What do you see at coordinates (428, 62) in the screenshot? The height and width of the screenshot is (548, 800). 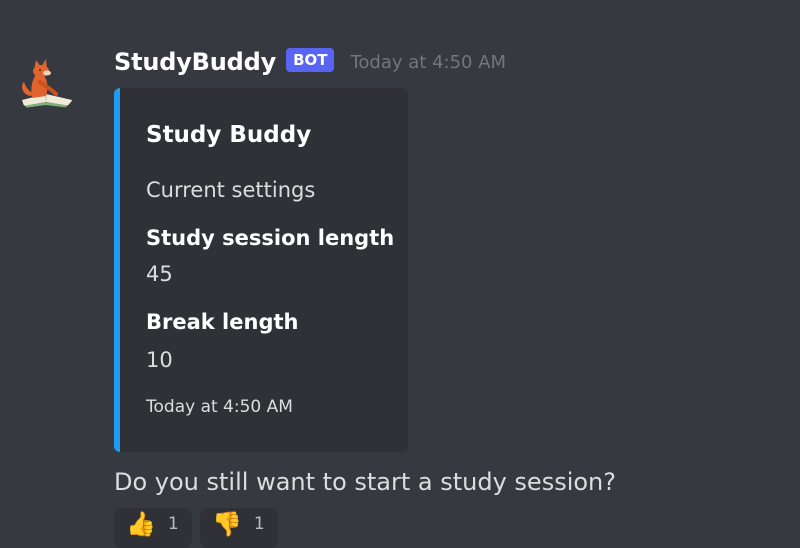 I see `message-timestamp: Today at 4:50 AM` at bounding box center [428, 62].